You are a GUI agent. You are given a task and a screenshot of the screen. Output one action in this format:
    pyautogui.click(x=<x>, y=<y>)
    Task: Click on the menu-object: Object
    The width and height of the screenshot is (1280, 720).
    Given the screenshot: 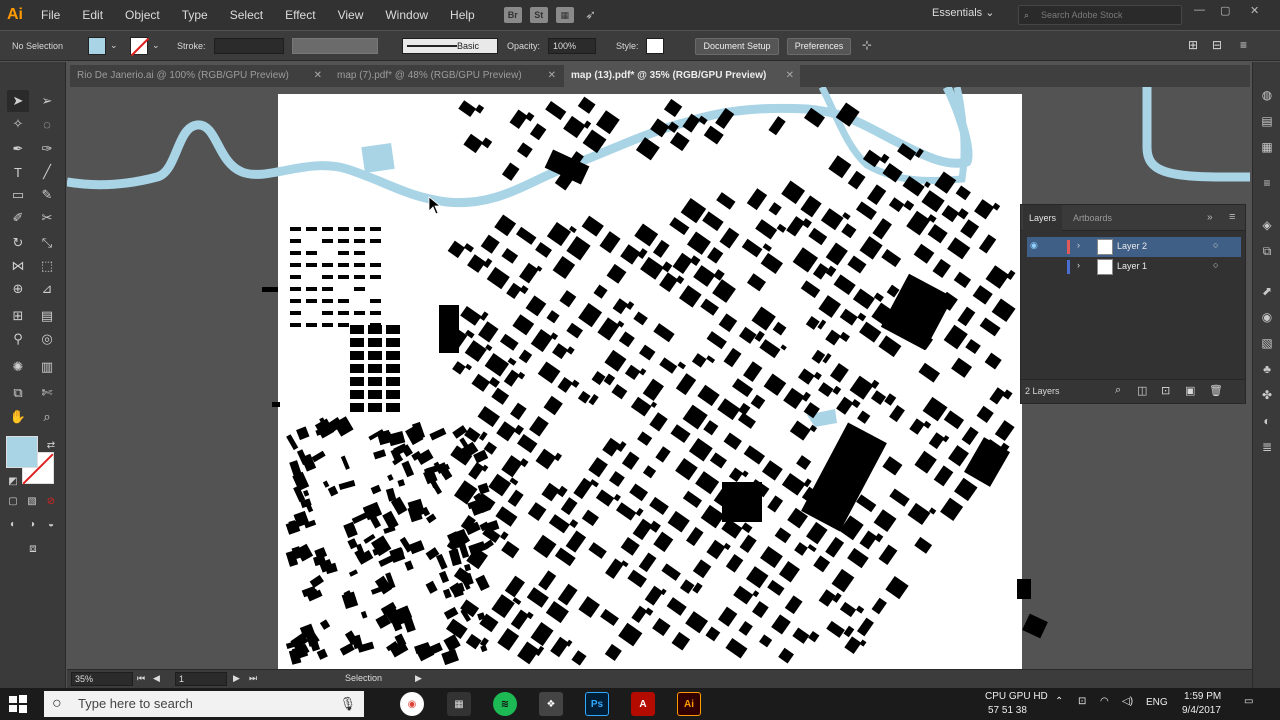 What is the action you would take?
    pyautogui.click(x=142, y=15)
    